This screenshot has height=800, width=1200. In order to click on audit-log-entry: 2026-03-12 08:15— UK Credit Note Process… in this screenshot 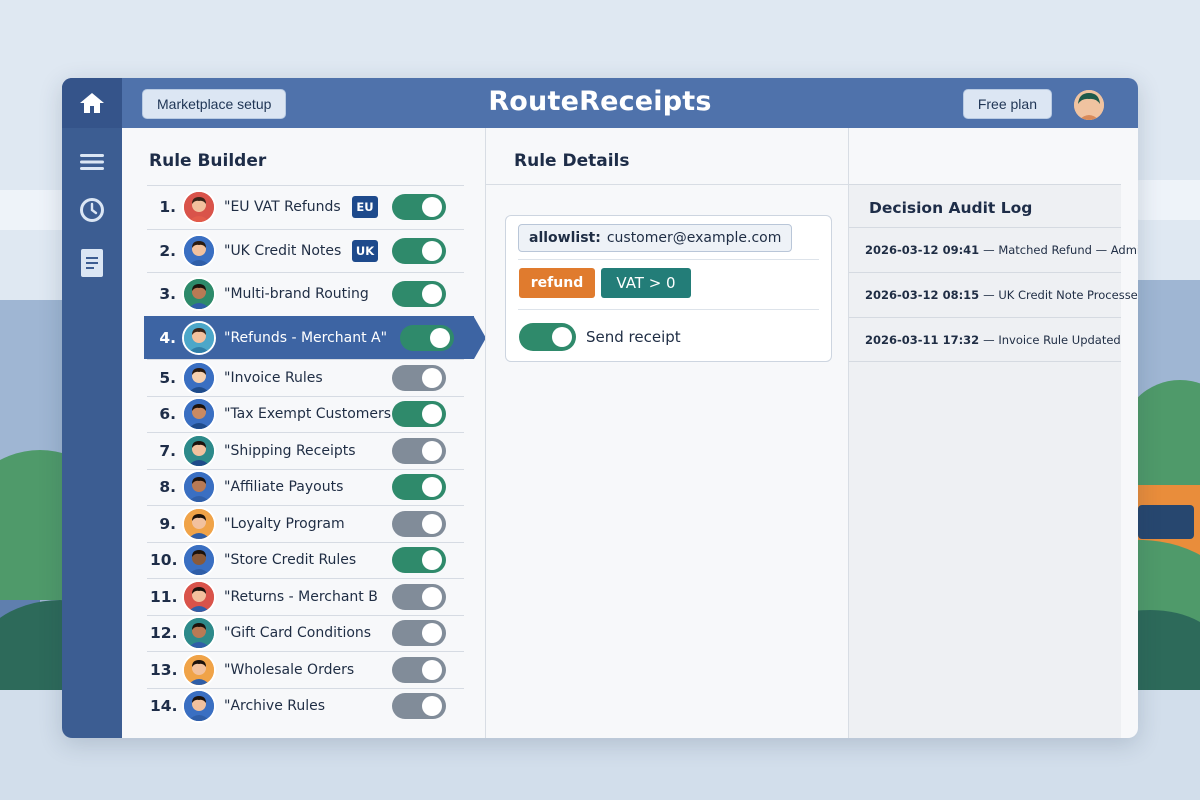, I will do `click(993, 294)`.